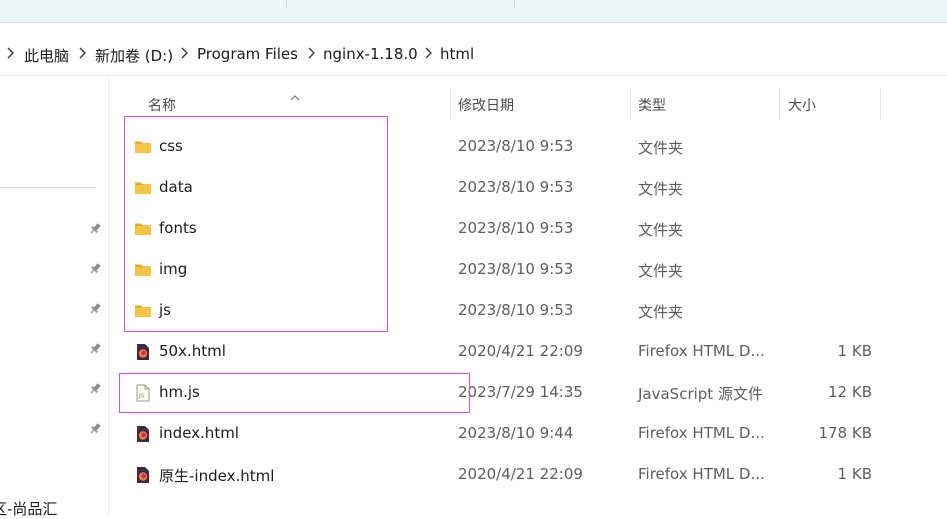  I want to click on highlight-box-hmjs, so click(294, 393).